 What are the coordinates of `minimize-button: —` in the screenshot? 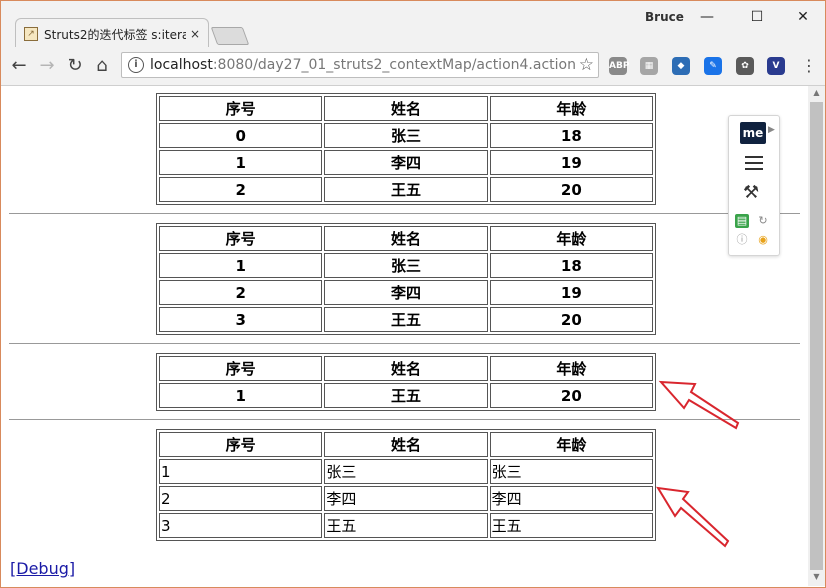 It's located at (707, 17).